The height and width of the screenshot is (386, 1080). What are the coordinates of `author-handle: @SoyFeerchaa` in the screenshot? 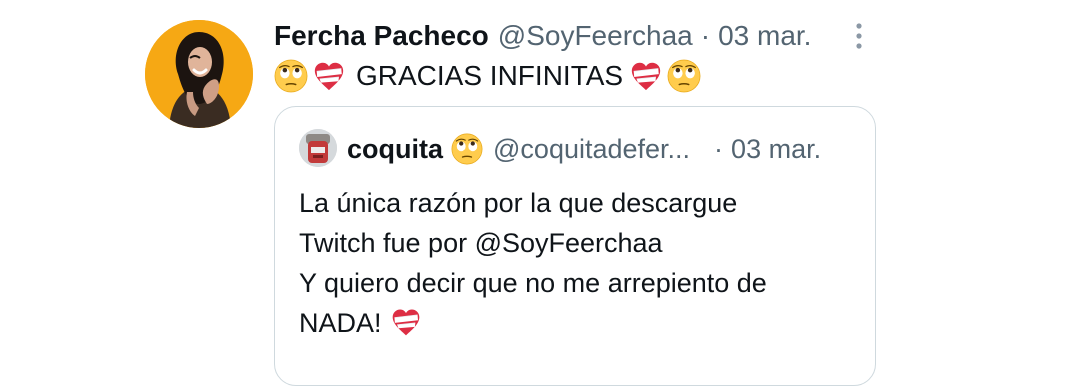 It's located at (595, 36).